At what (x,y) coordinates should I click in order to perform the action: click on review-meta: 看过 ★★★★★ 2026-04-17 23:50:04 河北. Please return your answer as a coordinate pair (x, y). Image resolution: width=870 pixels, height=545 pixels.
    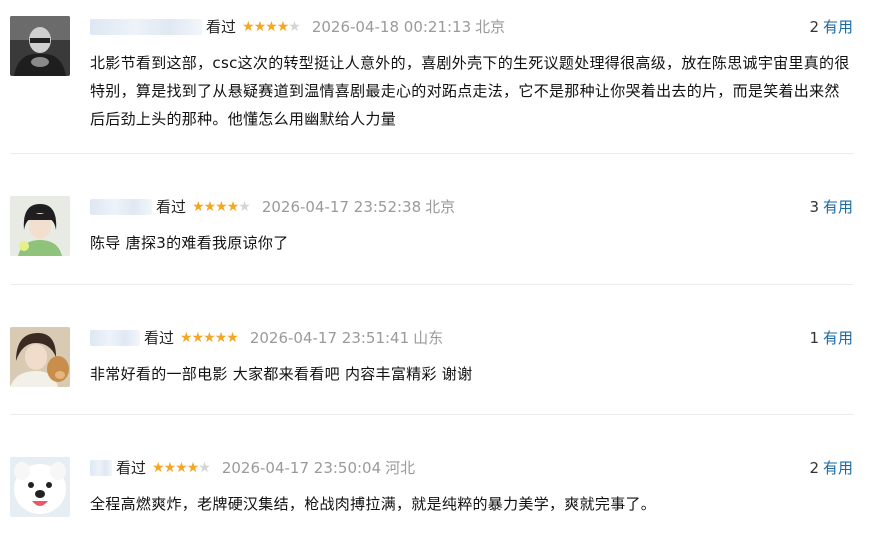
    Looking at the image, I should click on (252, 468).